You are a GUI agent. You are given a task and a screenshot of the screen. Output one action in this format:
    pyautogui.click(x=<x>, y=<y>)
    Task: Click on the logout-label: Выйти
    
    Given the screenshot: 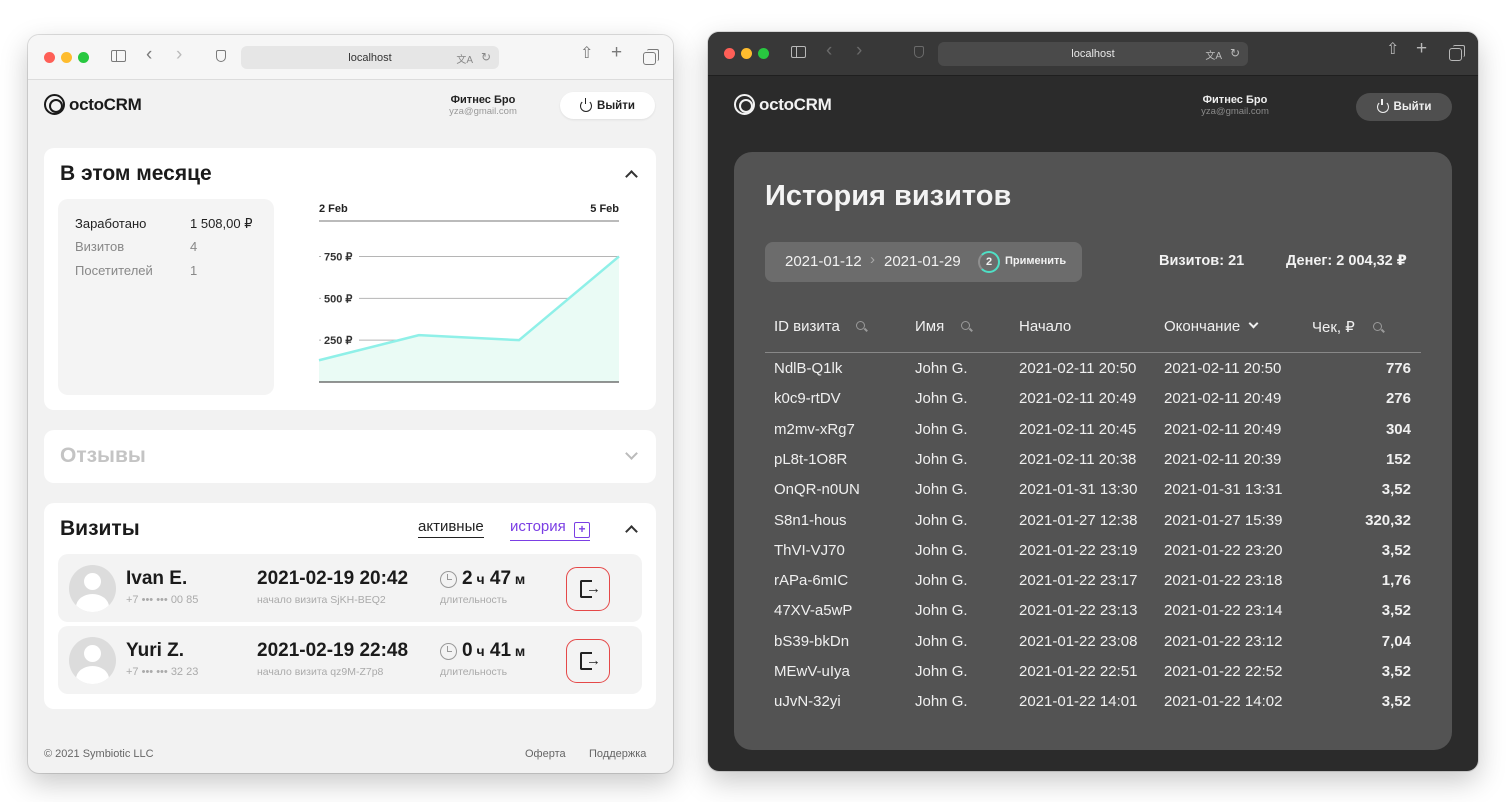 What is the action you would take?
    pyautogui.click(x=1412, y=107)
    